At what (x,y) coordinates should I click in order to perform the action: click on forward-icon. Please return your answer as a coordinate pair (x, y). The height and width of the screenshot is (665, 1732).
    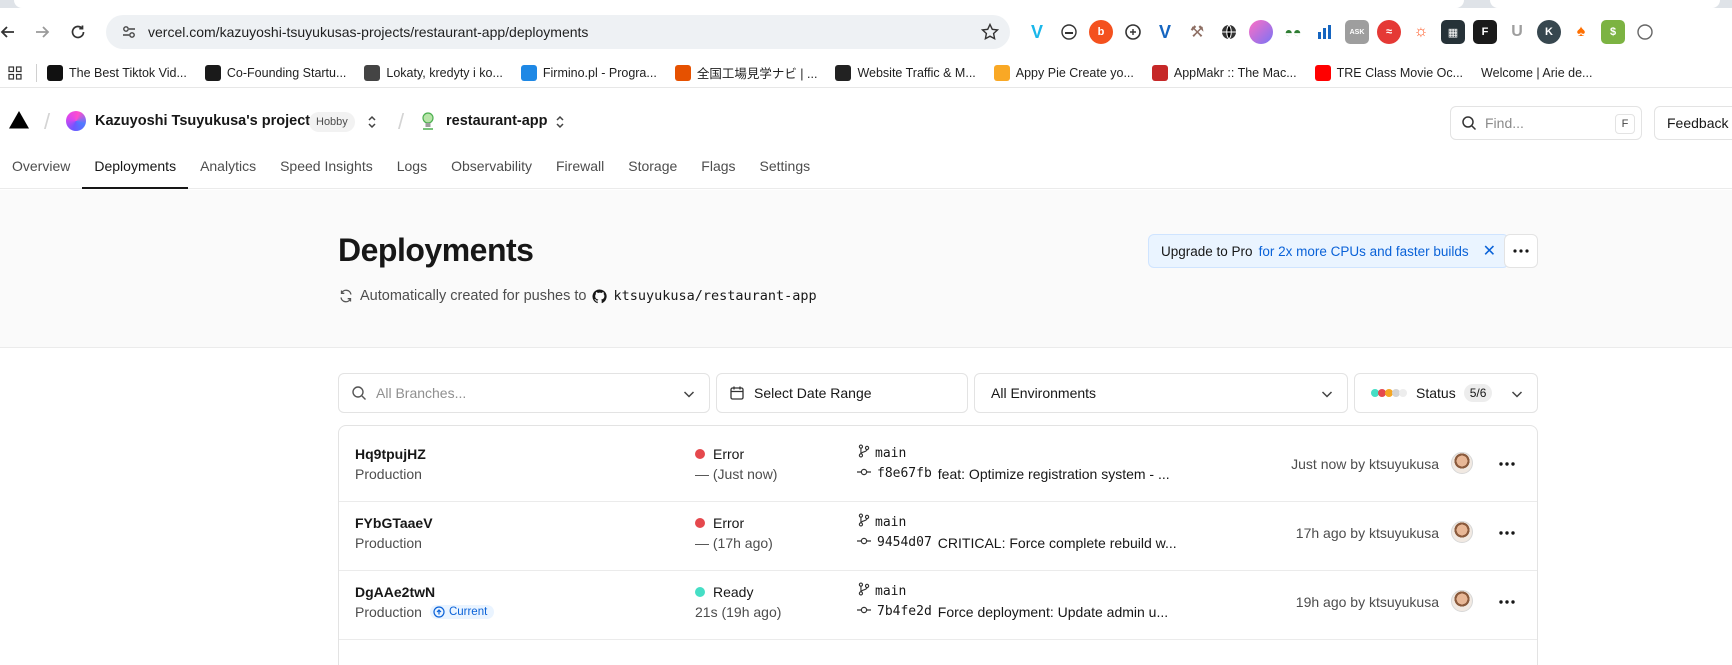
    Looking at the image, I should click on (42, 32).